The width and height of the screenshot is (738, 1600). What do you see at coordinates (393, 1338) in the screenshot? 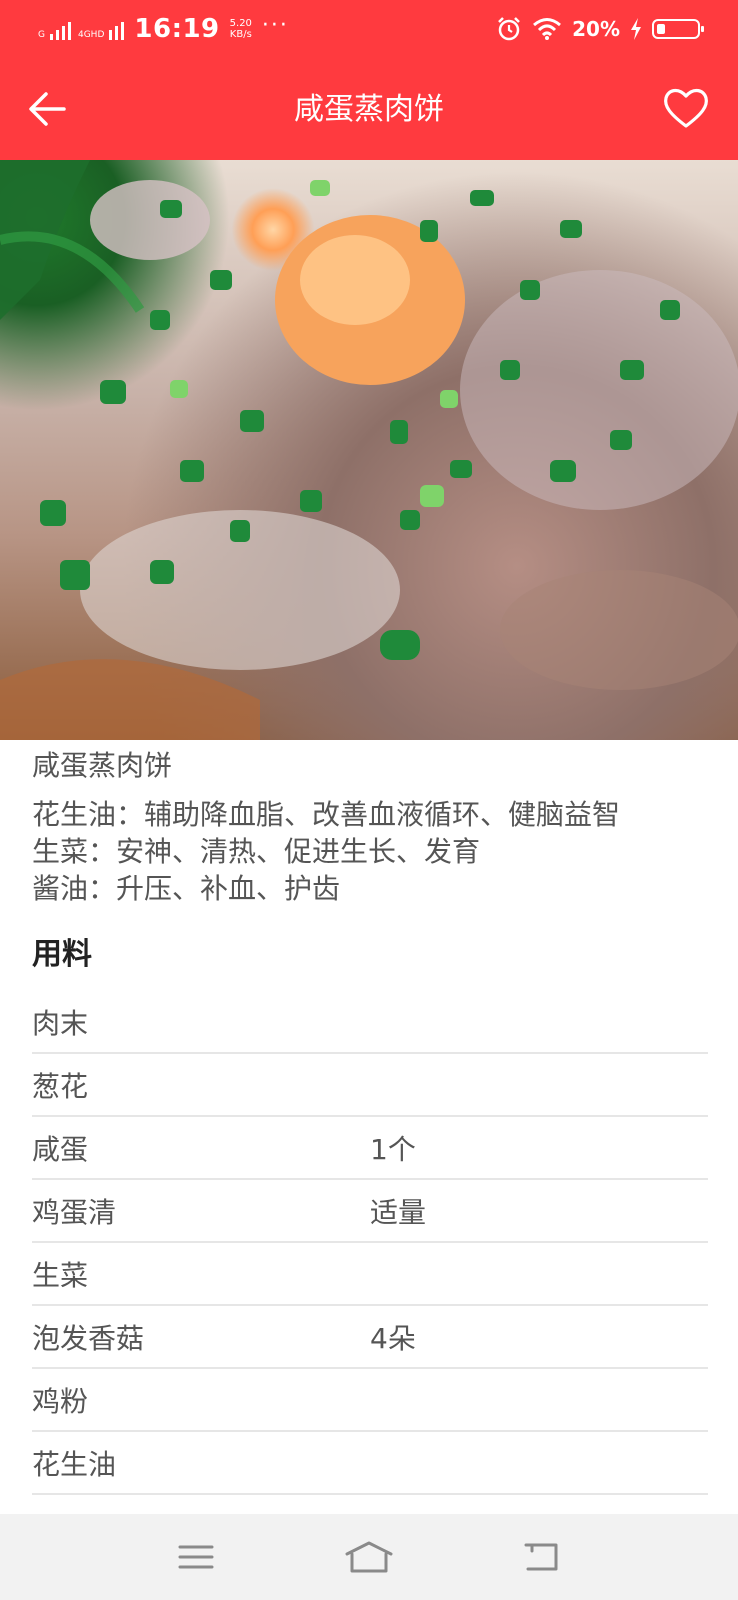
I see `ingredient-amount: 4朵` at bounding box center [393, 1338].